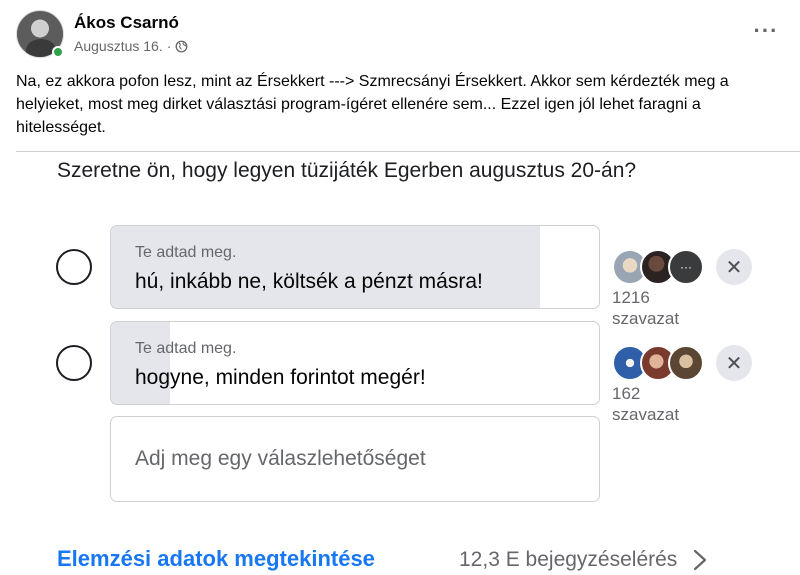 The image size is (800, 575). Describe the element at coordinates (686, 267) in the screenshot. I see `more-voters-icon: ···` at that location.